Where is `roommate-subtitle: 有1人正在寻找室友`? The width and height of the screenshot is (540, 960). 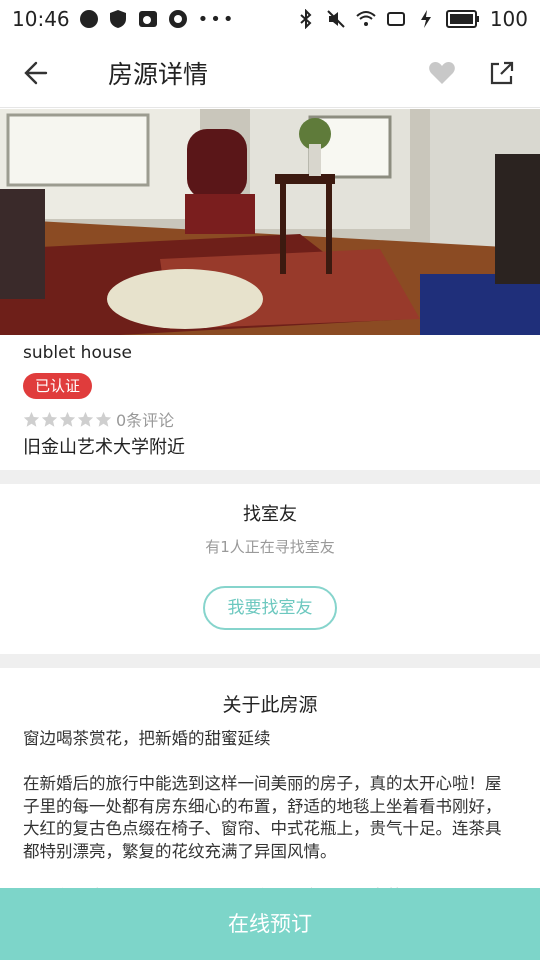
roommate-subtitle: 有1人正在寻找室友 is located at coordinates (270, 547).